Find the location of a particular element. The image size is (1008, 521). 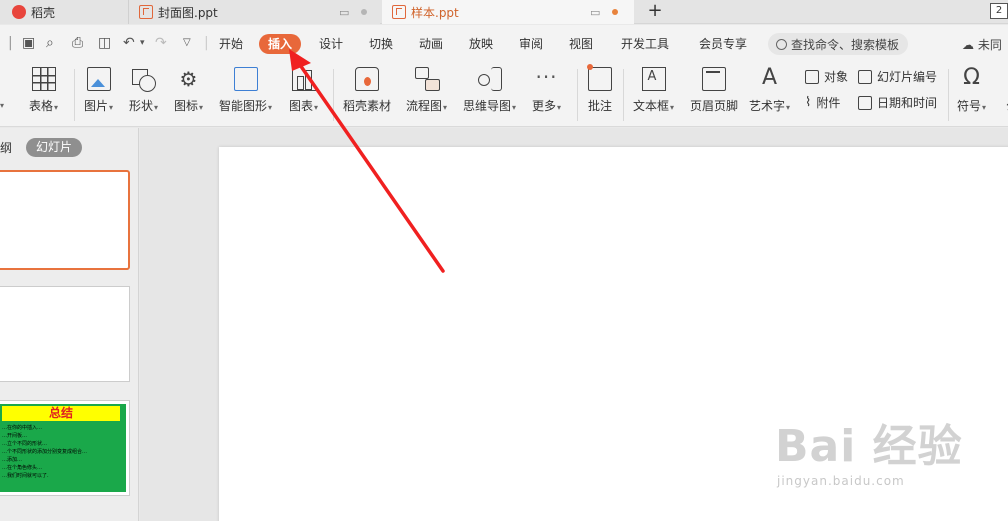

arrow-shaft is located at coordinates (370, 166).